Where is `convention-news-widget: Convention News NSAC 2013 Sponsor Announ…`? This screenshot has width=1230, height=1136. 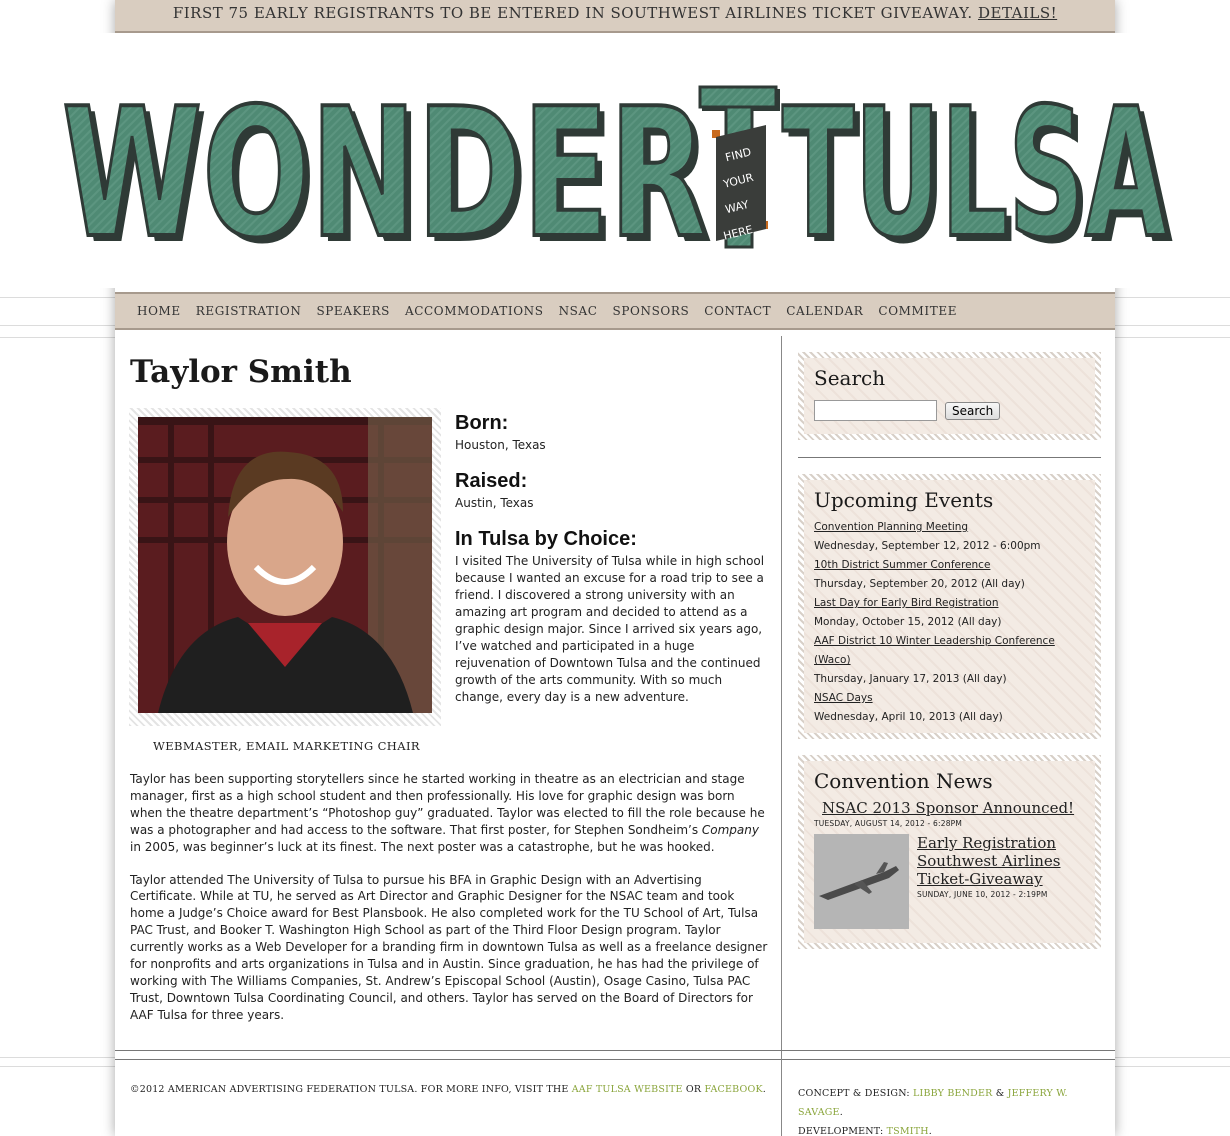 convention-news-widget: Convention News NSAC 2013 Sponsor Announ… is located at coordinates (949, 852).